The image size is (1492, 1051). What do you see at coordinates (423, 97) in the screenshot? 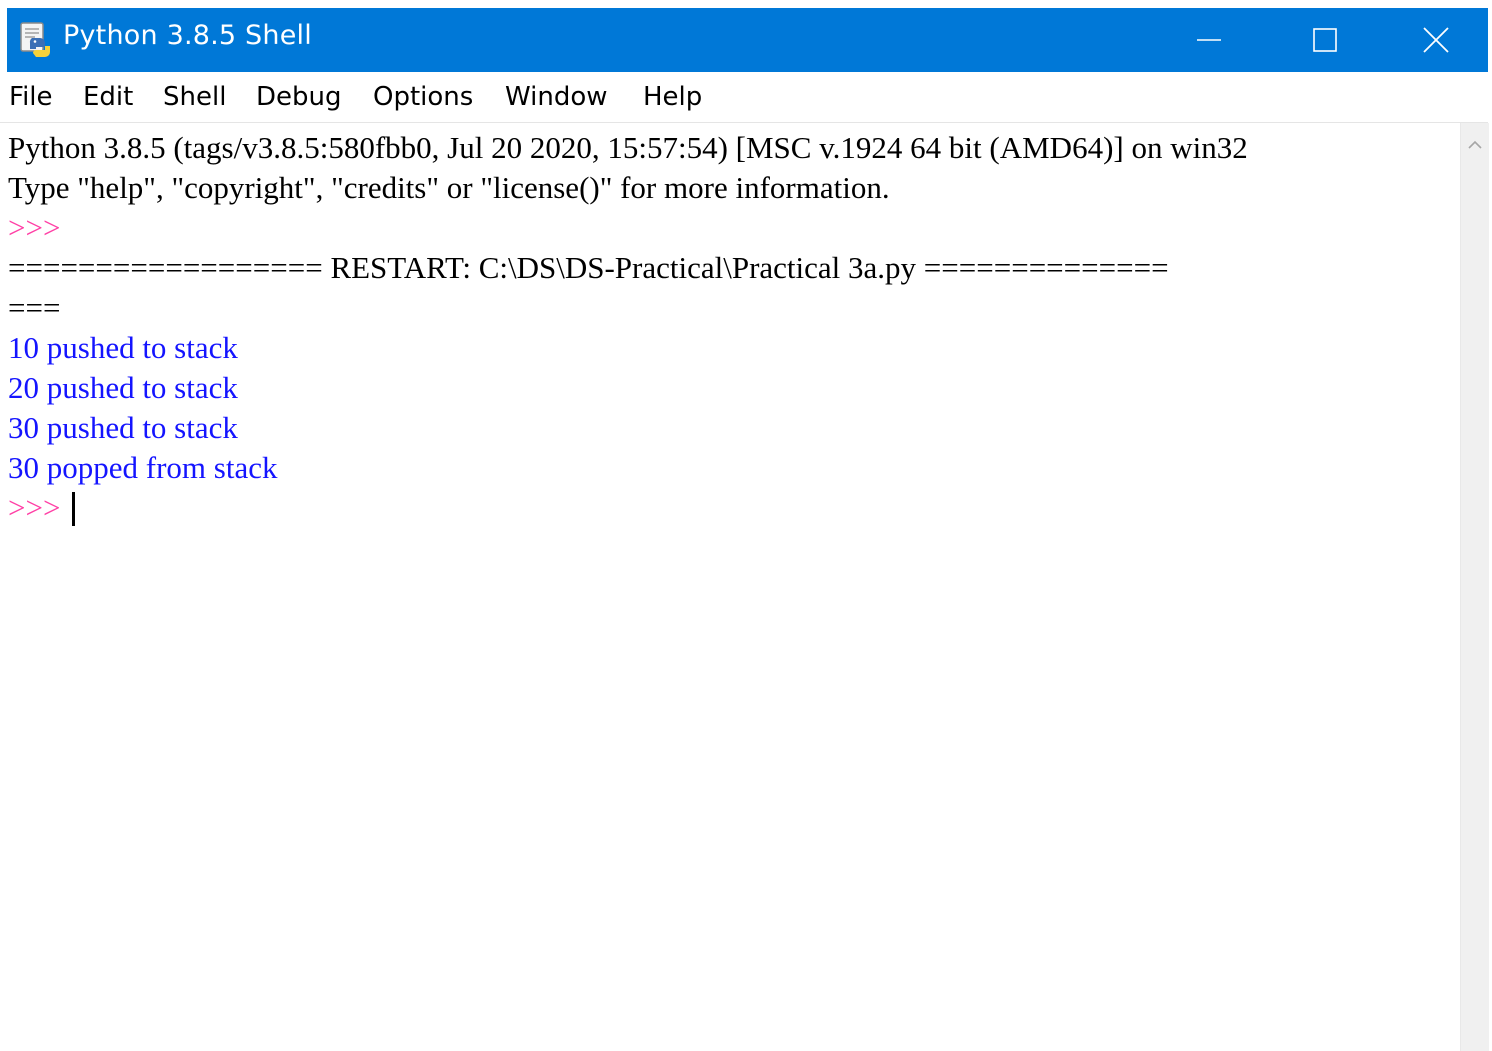
I see `menu-options: Options` at bounding box center [423, 97].